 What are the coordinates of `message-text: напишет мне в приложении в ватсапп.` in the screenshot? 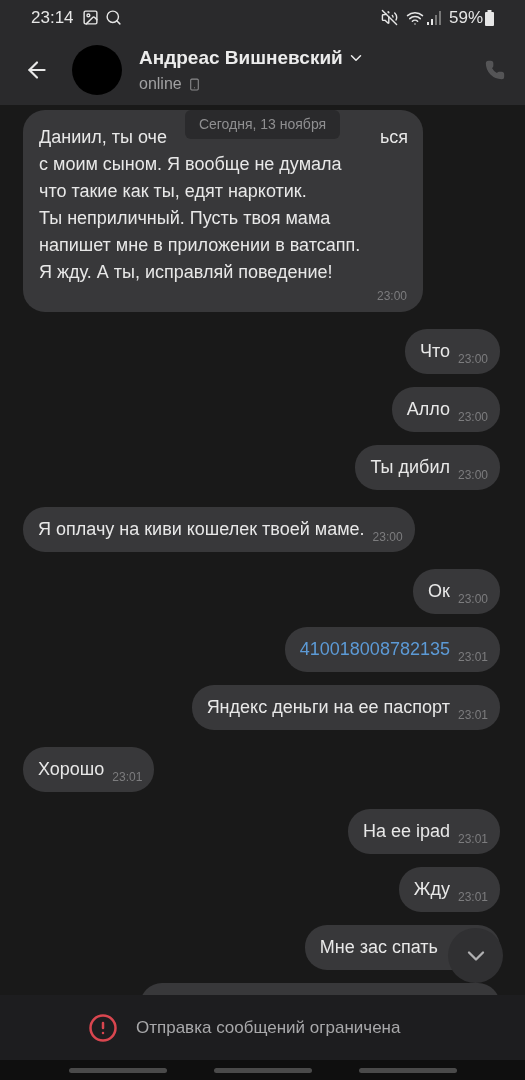 It's located at (200, 245).